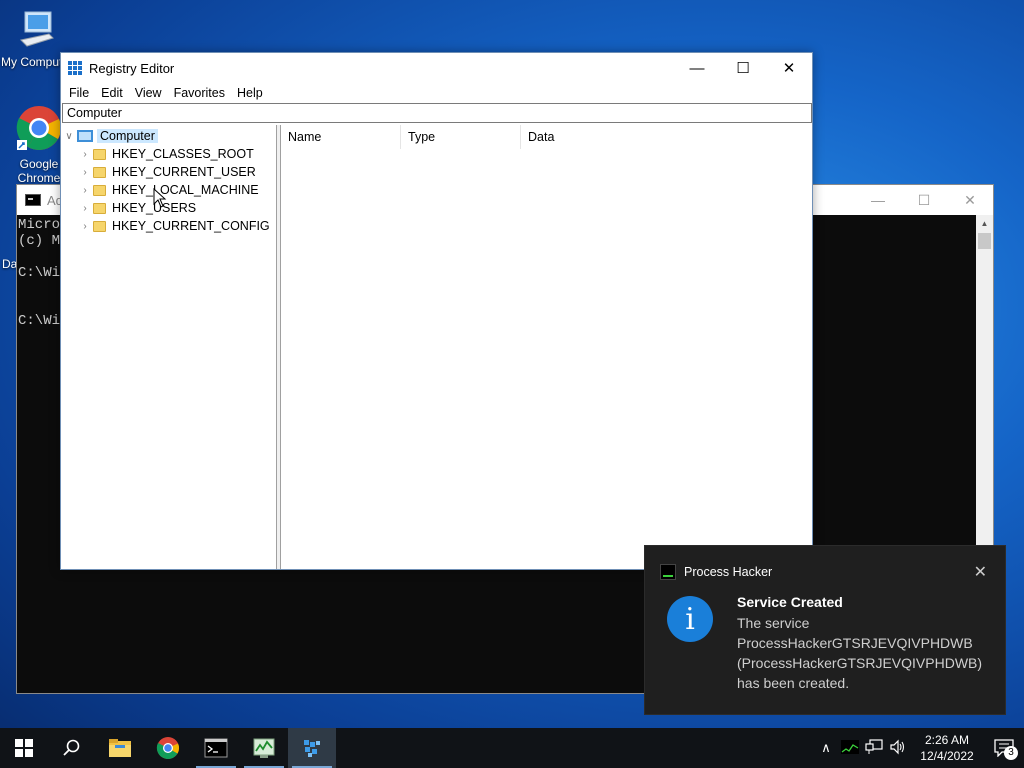  I want to click on start-icon, so click(24, 748).